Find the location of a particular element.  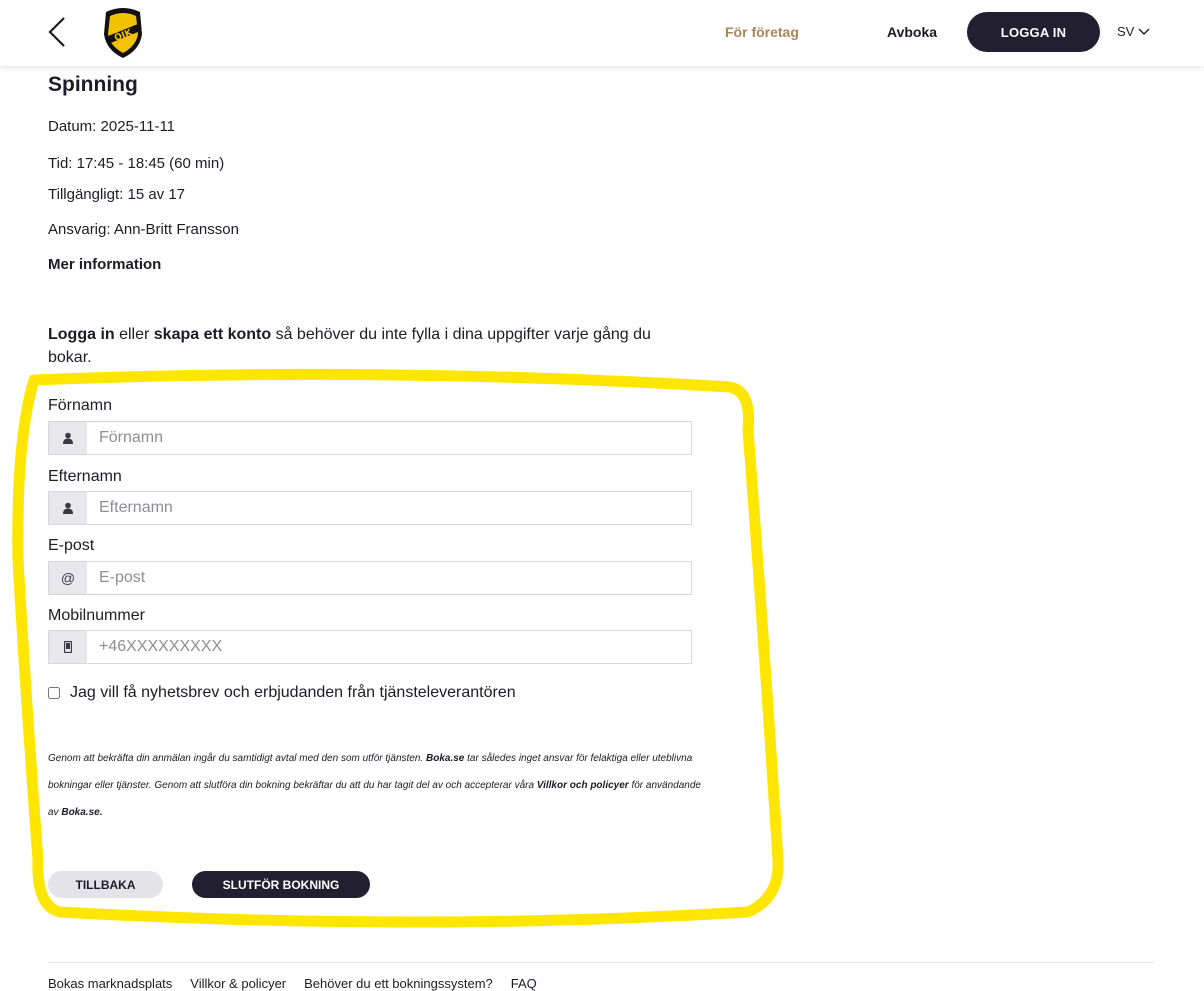

last-name-field is located at coordinates (370, 508).